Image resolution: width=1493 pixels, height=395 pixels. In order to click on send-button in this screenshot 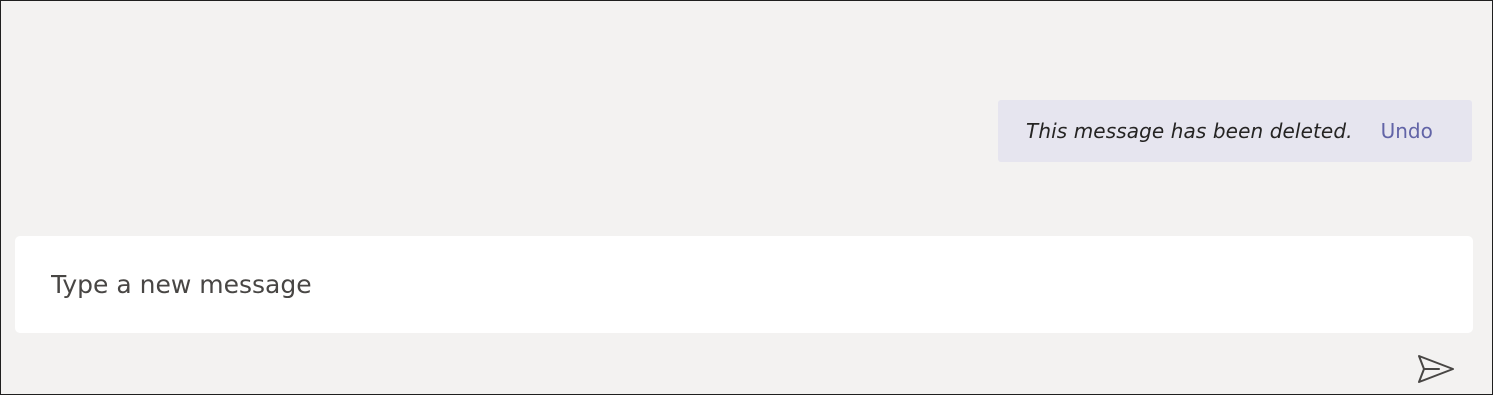, I will do `click(1436, 369)`.